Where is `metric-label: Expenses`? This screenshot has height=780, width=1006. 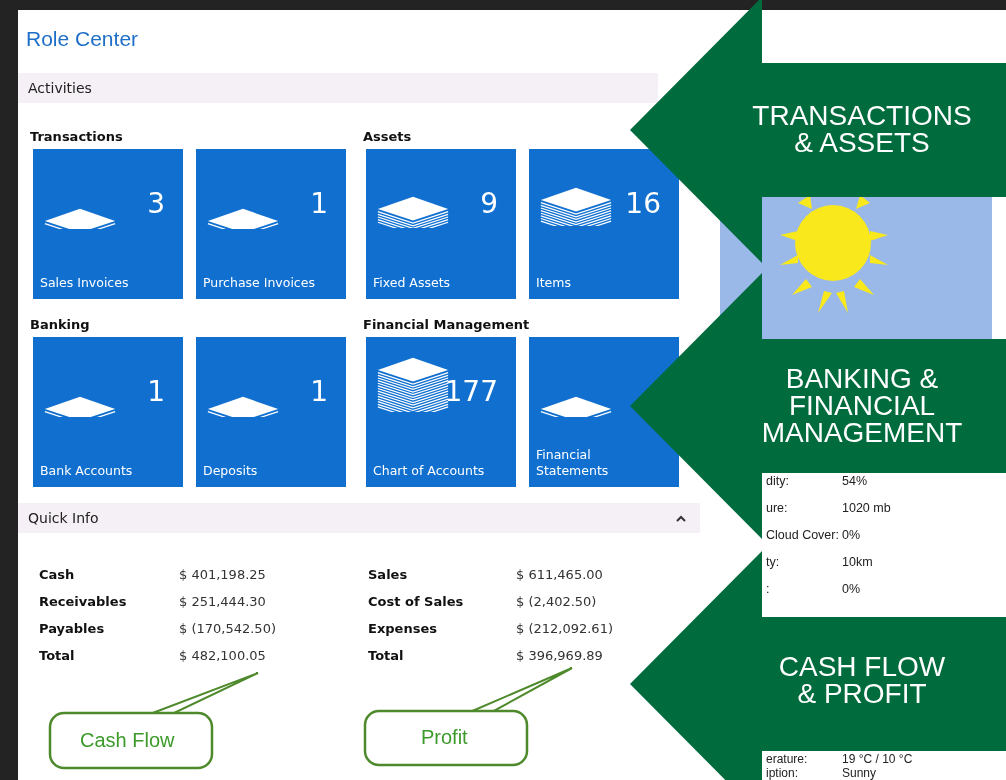
metric-label: Expenses is located at coordinates (403, 629).